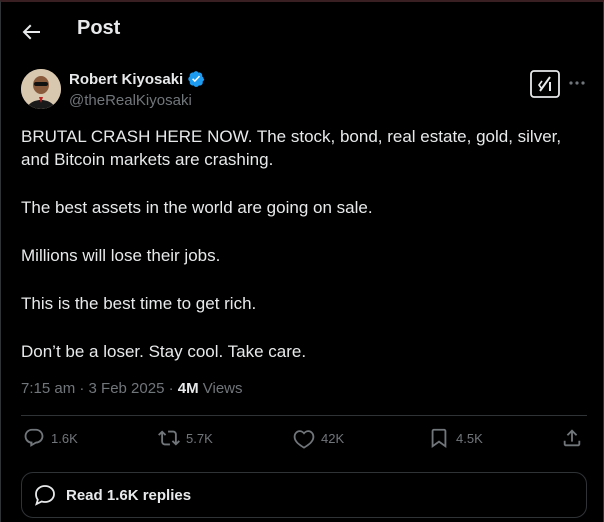 The width and height of the screenshot is (604, 522). What do you see at coordinates (199, 438) in the screenshot?
I see `repost-count: 5.7K` at bounding box center [199, 438].